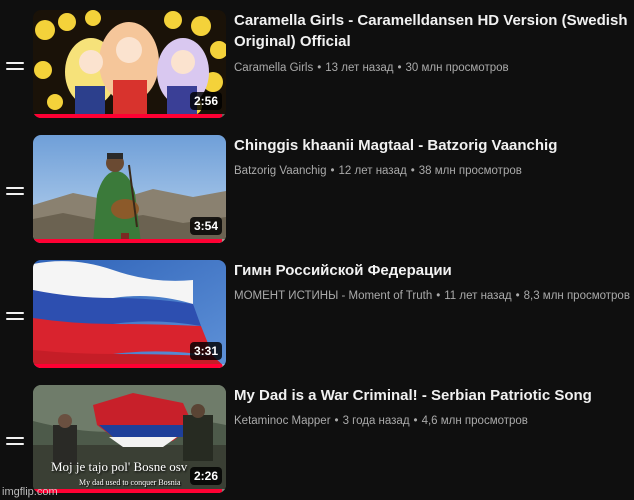 This screenshot has height=500, width=634. What do you see at coordinates (30, 492) in the screenshot?
I see `imgflip-watermark: imgflip.com` at bounding box center [30, 492].